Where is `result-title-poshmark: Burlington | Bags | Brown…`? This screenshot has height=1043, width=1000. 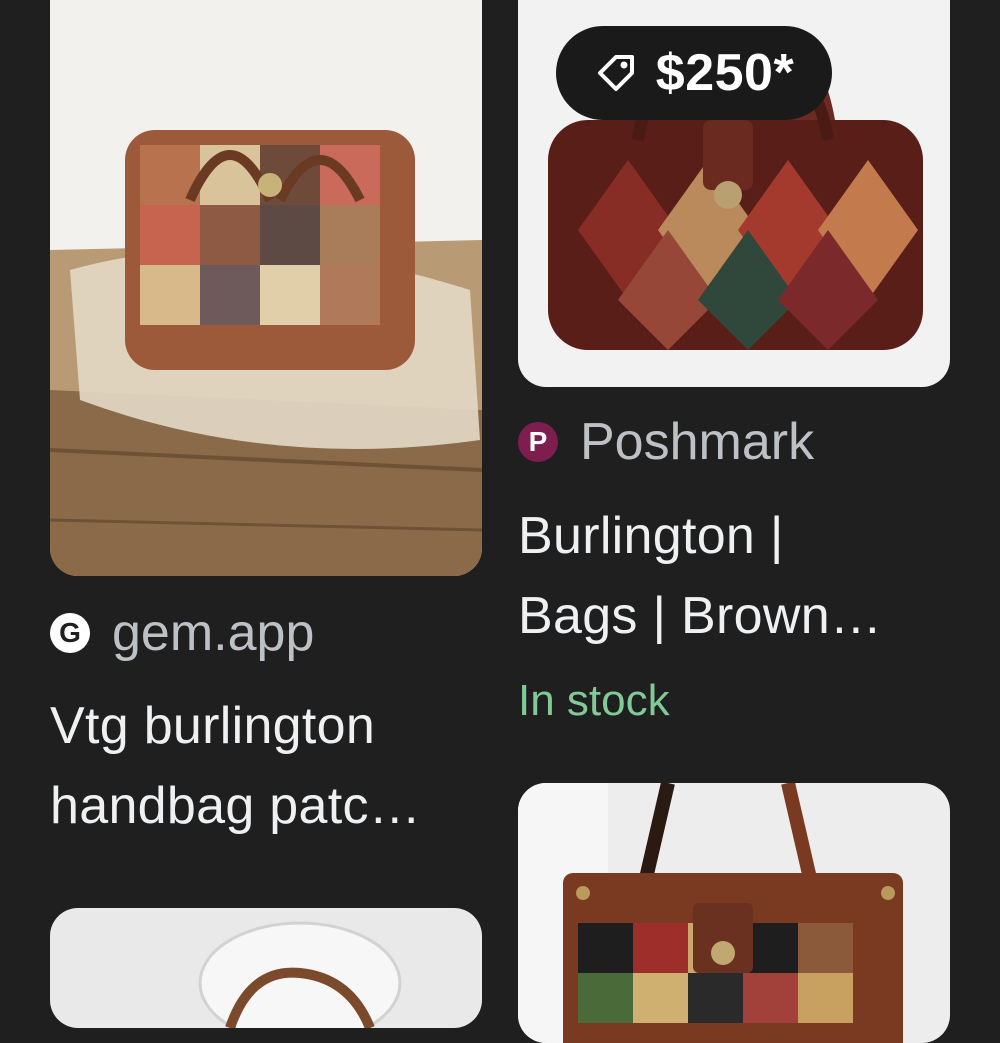 result-title-poshmark: Burlington | Bags | Brown… is located at coordinates (700, 576).